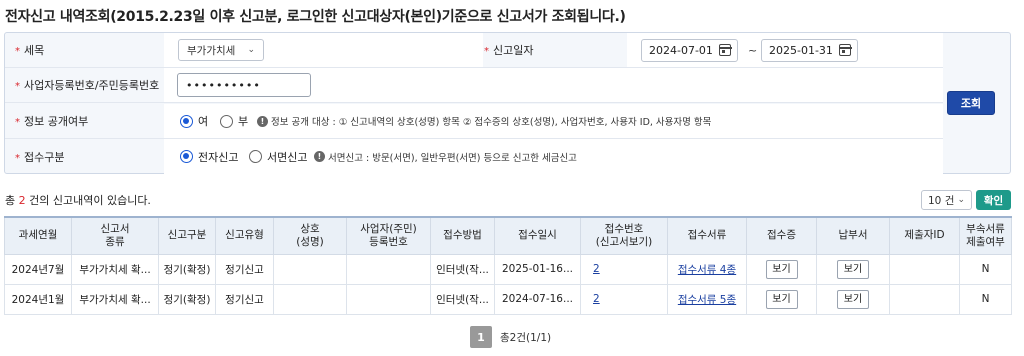 This screenshot has height=356, width=1024. What do you see at coordinates (853, 235) in the screenshot?
I see `col-payment: 납부서` at bounding box center [853, 235].